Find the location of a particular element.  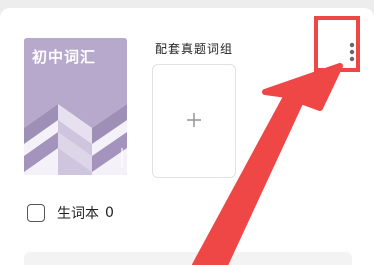

vocab-book-count: 0 is located at coordinates (109, 213).